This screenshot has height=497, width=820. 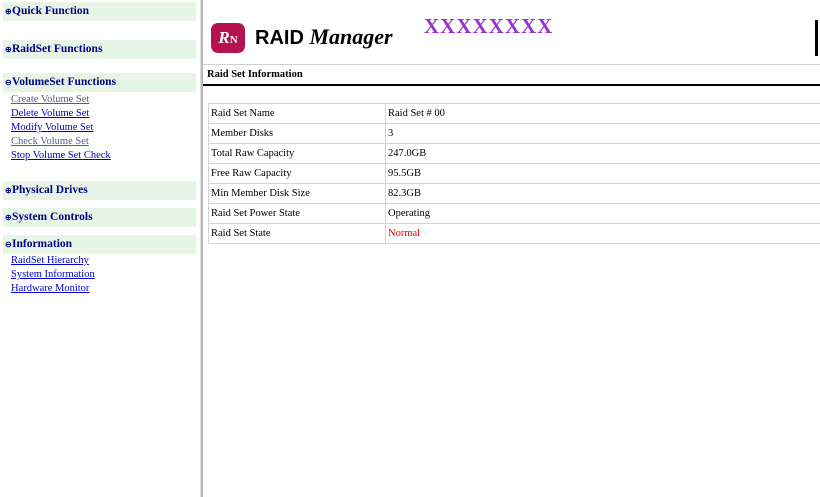 I want to click on row-label: Raid Set State, so click(x=297, y=233).